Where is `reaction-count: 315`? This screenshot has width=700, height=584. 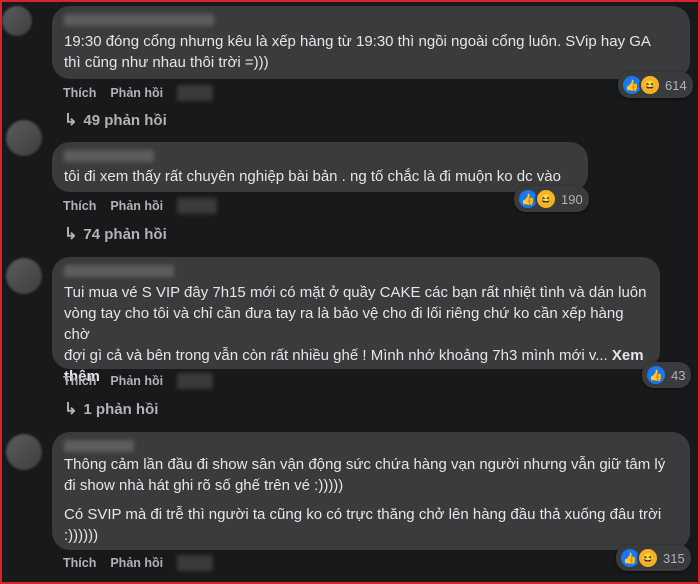 reaction-count: 315 is located at coordinates (674, 558).